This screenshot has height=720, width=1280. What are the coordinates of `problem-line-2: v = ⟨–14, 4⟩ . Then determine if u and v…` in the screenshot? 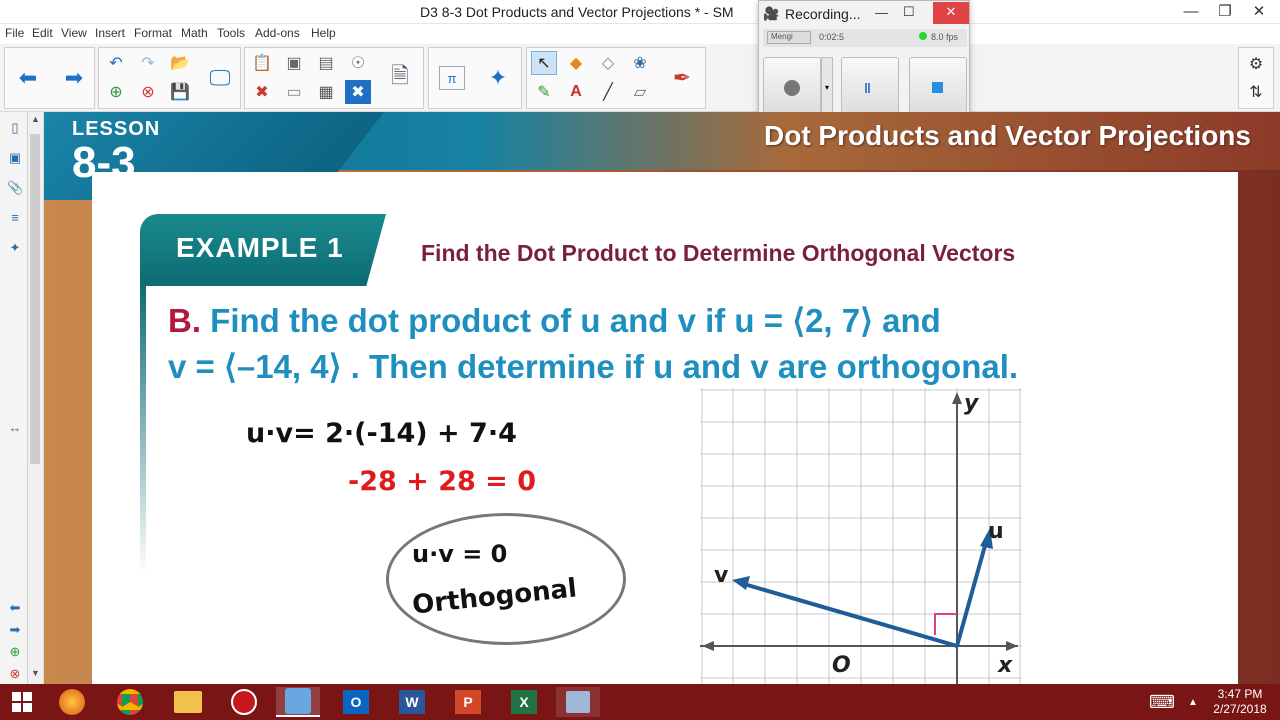 It's located at (593, 366).